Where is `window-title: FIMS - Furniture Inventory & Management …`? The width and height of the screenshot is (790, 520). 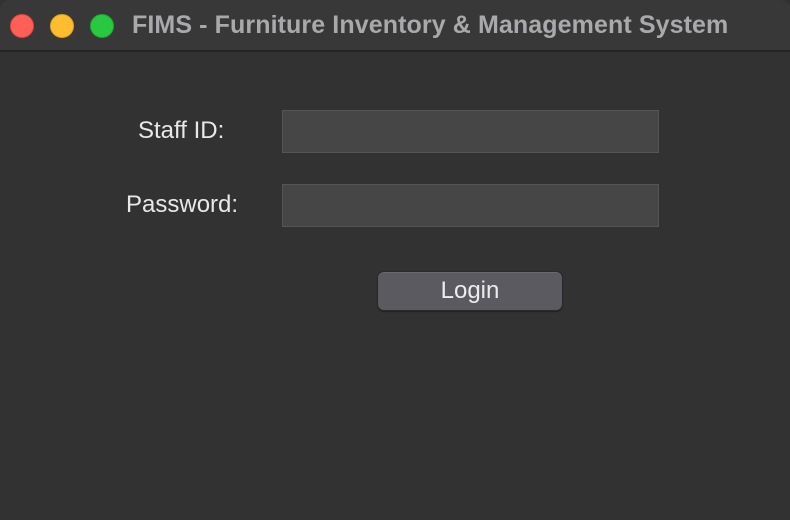 window-title: FIMS - Furniture Inventory & Management … is located at coordinates (430, 25).